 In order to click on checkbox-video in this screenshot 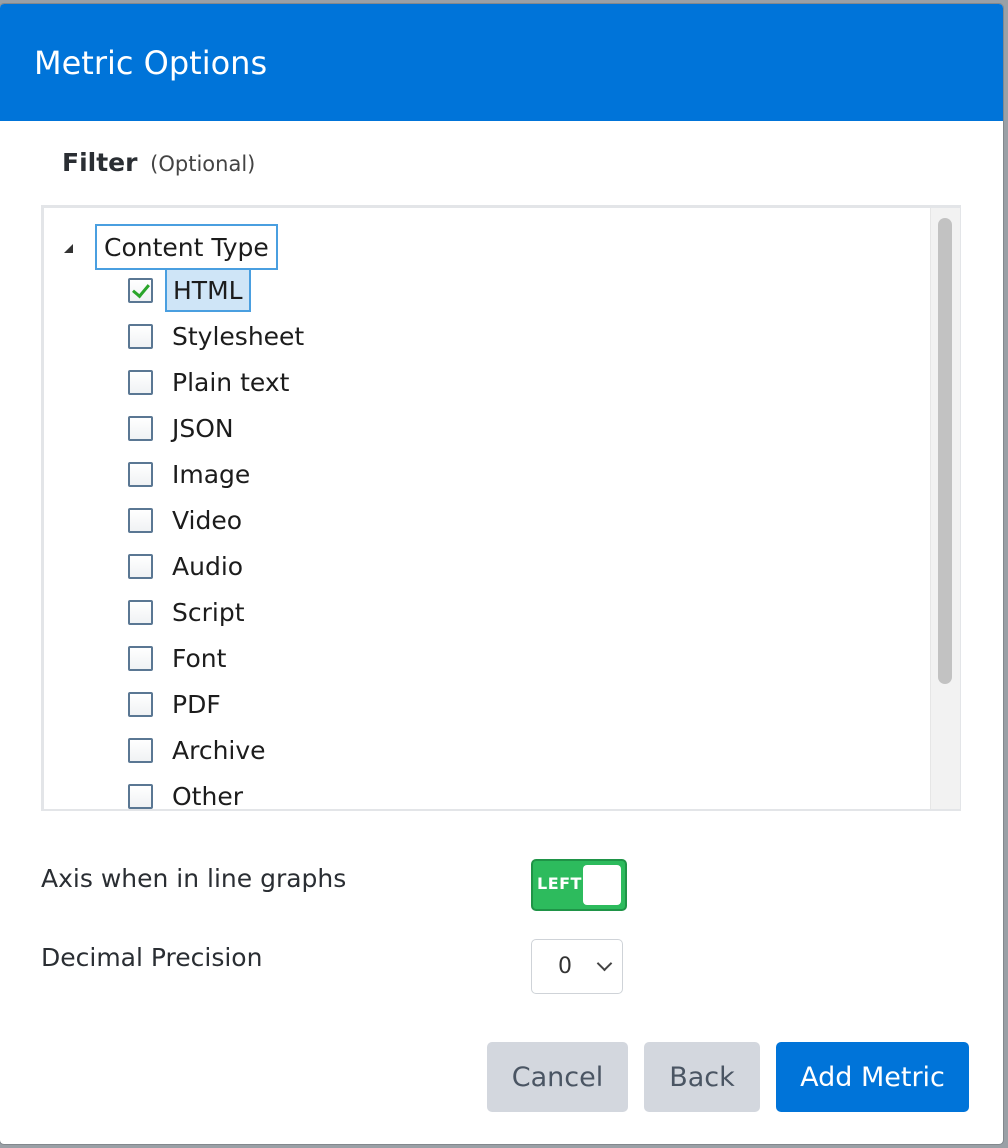, I will do `click(140, 520)`.